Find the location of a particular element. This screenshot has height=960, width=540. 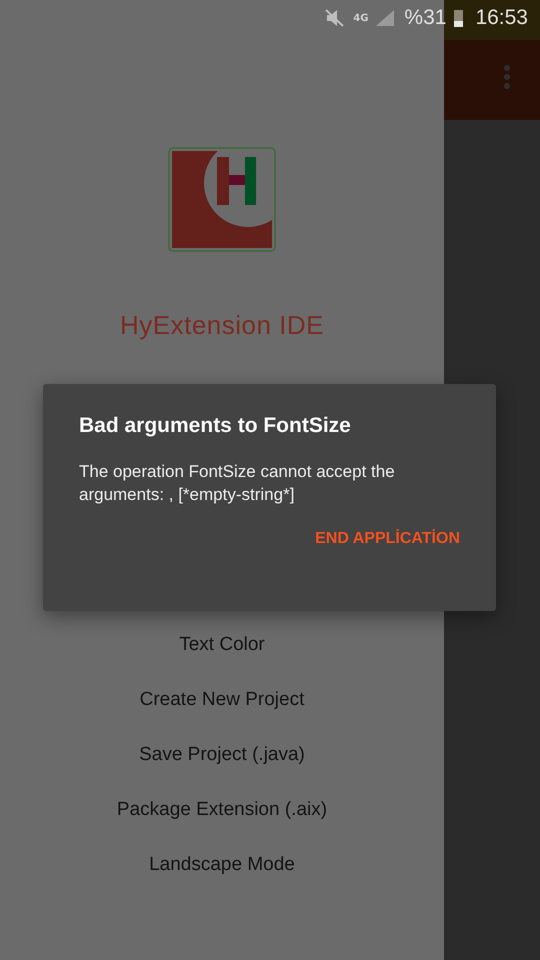

battery-icon is located at coordinates (459, 18).